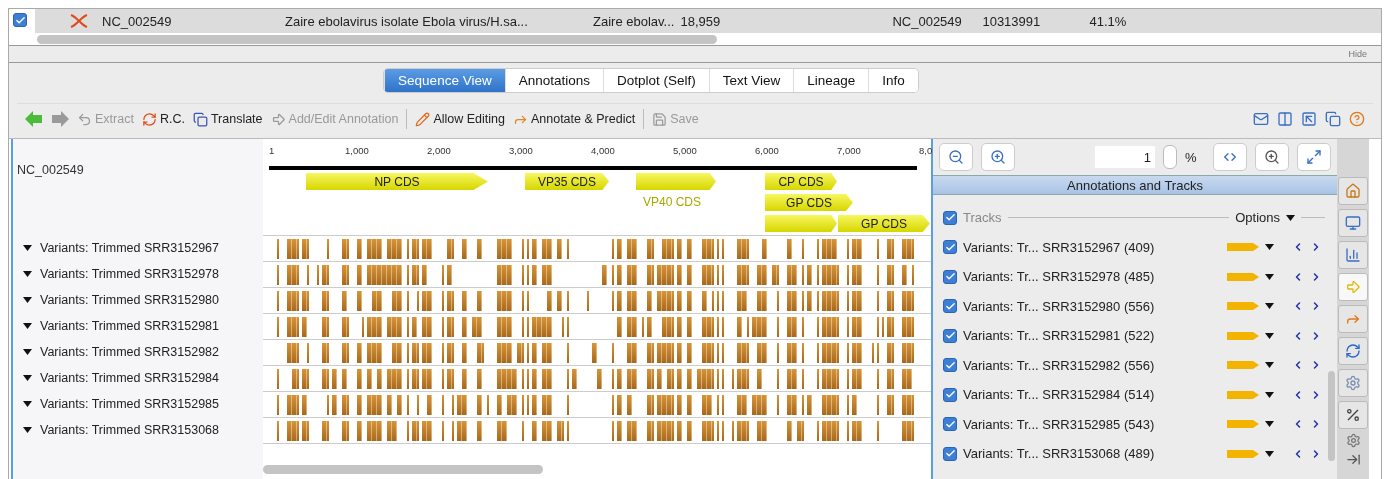 The width and height of the screenshot is (1390, 479). I want to click on ruler-tick: 4,000, so click(603, 150).